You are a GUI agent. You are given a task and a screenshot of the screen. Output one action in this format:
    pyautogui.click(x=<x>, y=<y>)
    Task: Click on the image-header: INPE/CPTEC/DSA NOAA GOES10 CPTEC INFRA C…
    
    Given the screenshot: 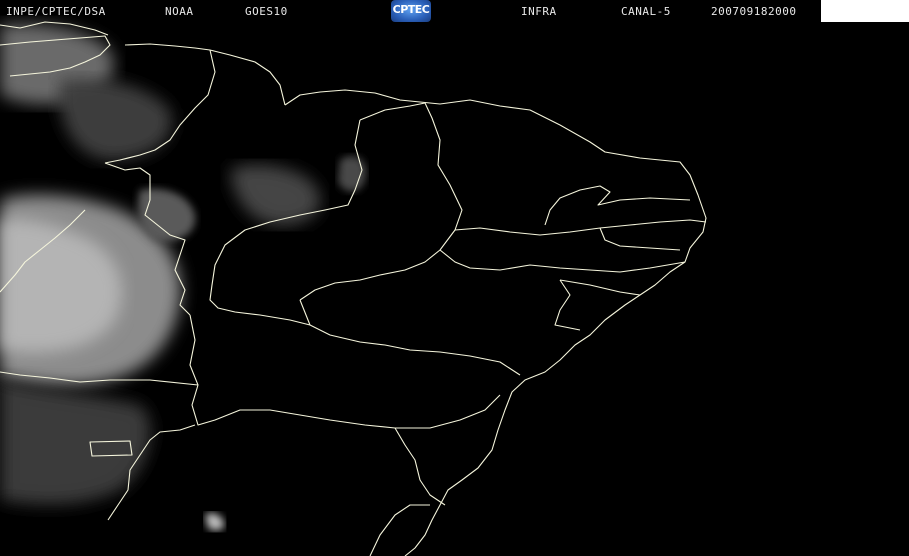 What is the action you would take?
    pyautogui.click(x=454, y=12)
    